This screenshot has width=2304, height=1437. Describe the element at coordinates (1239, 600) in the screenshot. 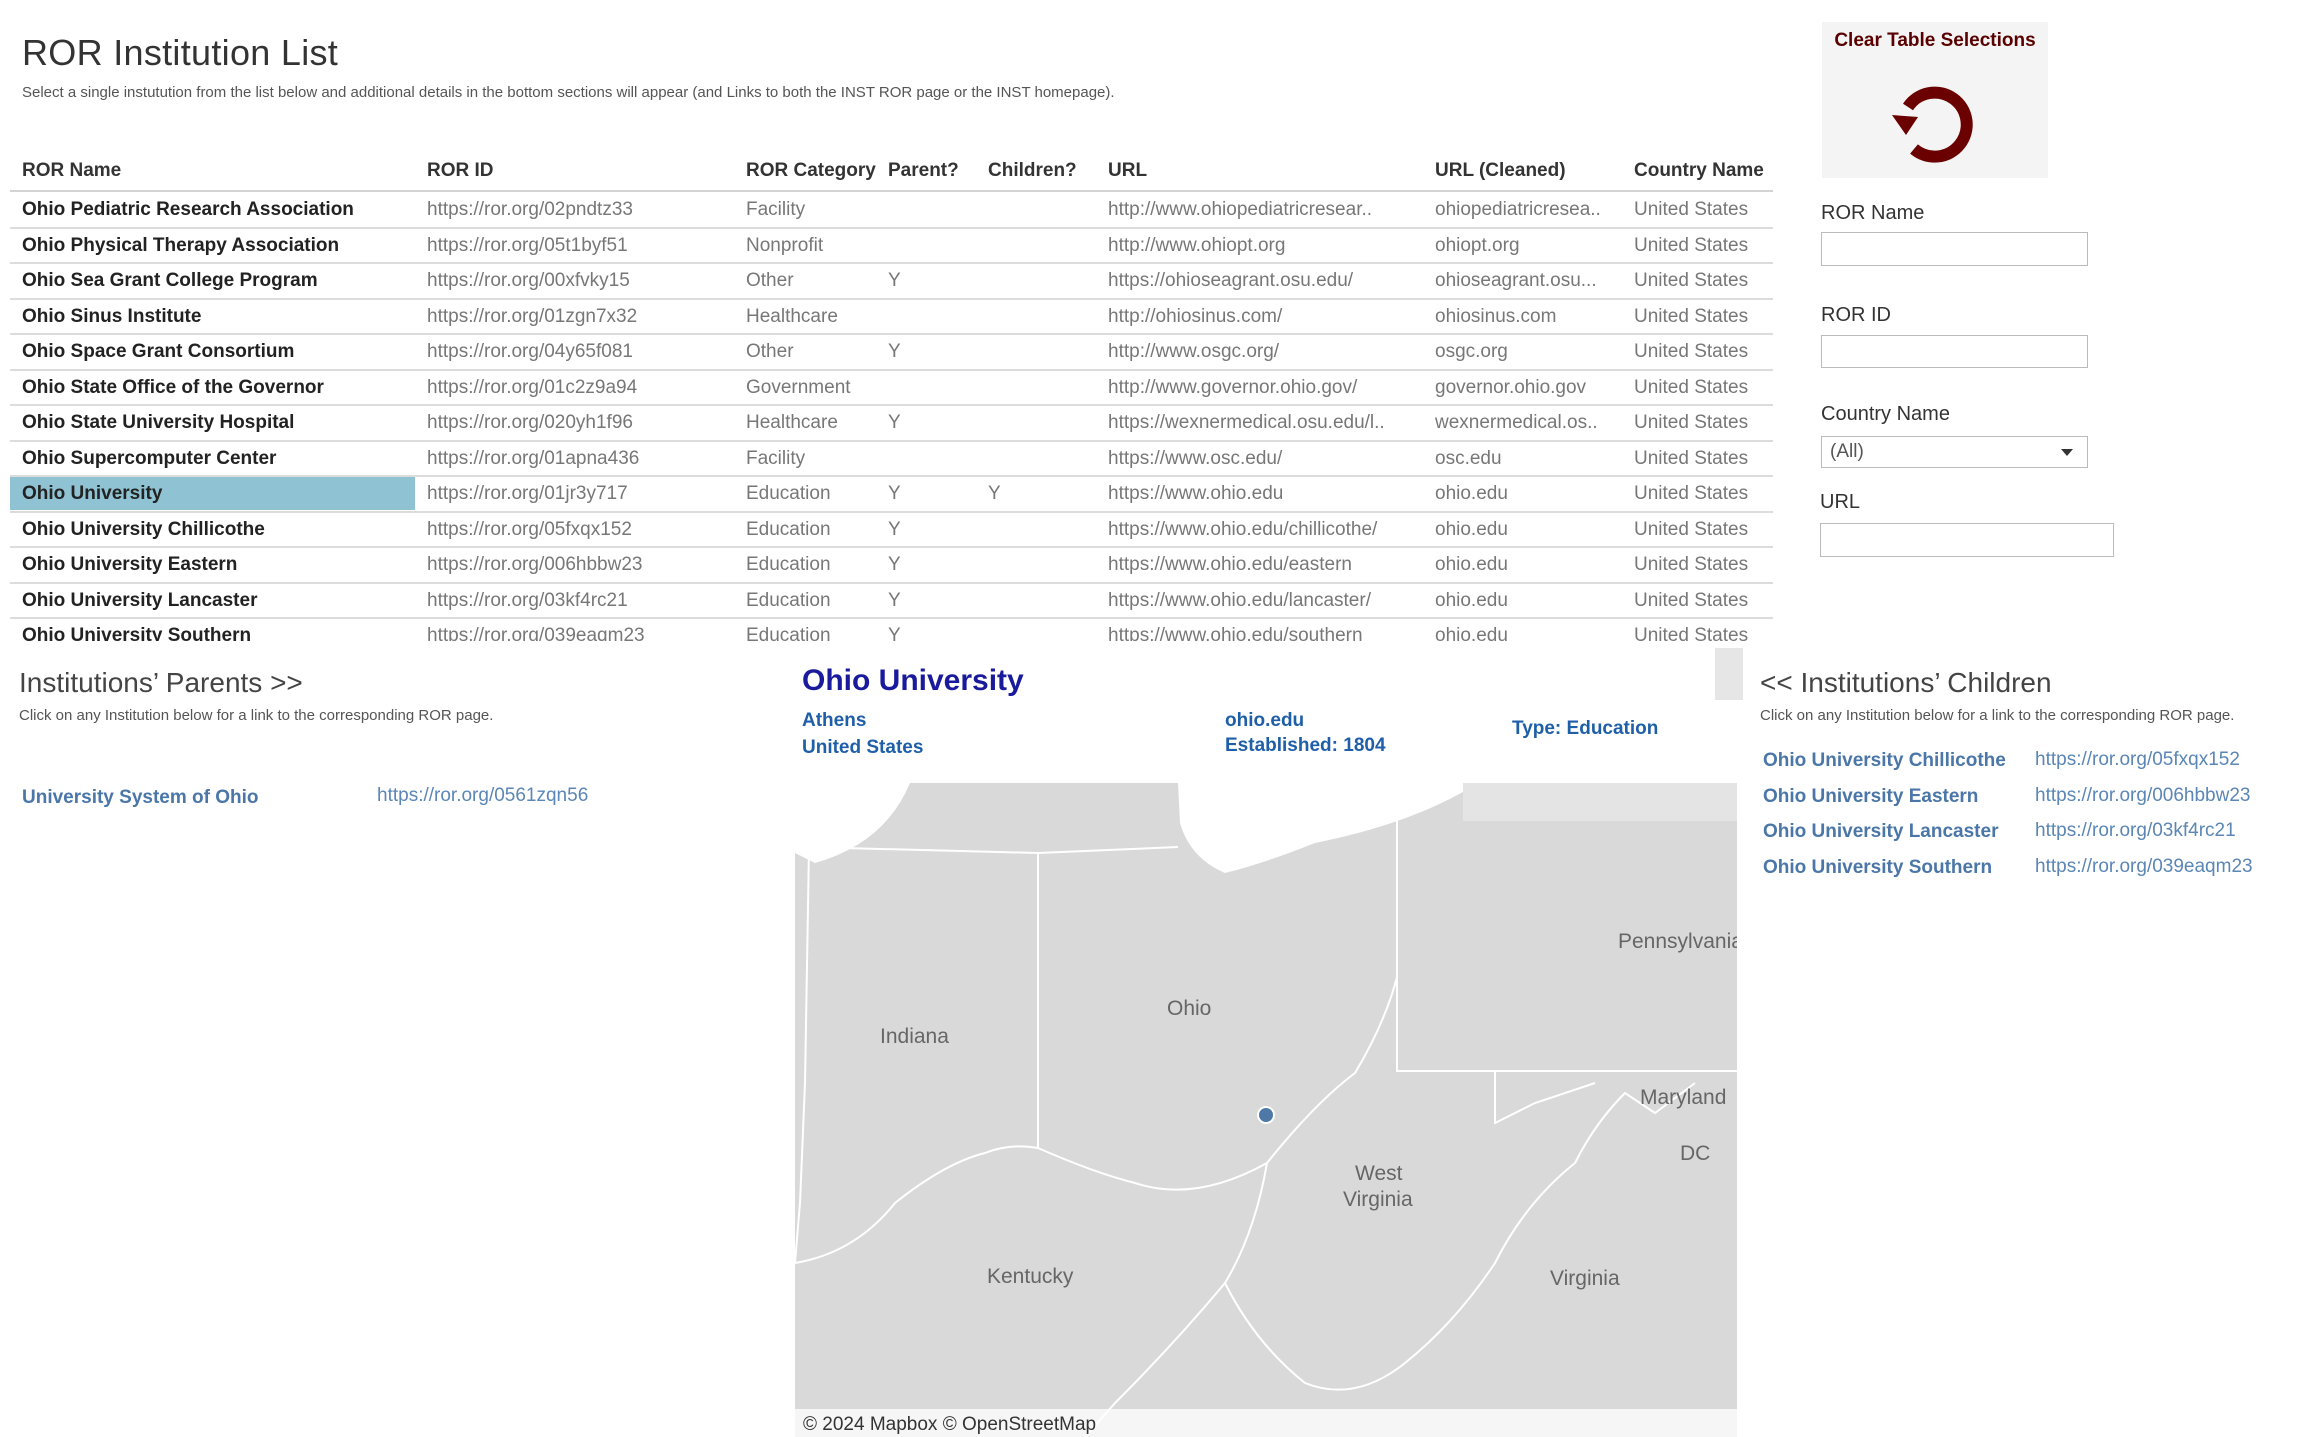

I see `cell-url: https://www.ohio.edu/lancaster/` at that location.